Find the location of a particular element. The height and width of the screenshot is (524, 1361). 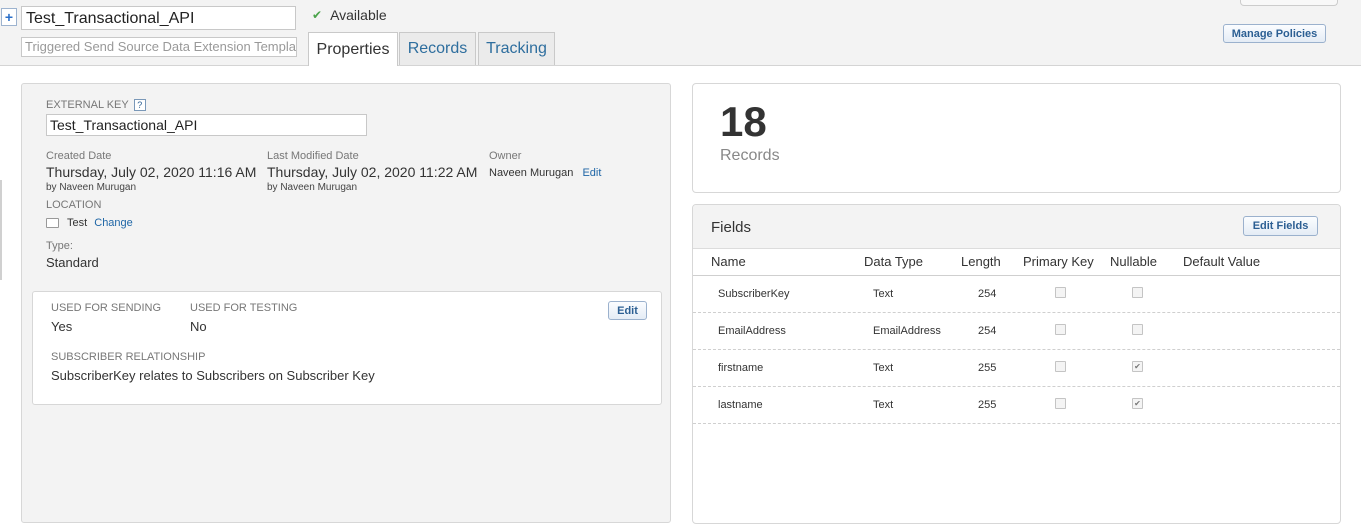

tab-tracking: Tracking is located at coordinates (516, 48).